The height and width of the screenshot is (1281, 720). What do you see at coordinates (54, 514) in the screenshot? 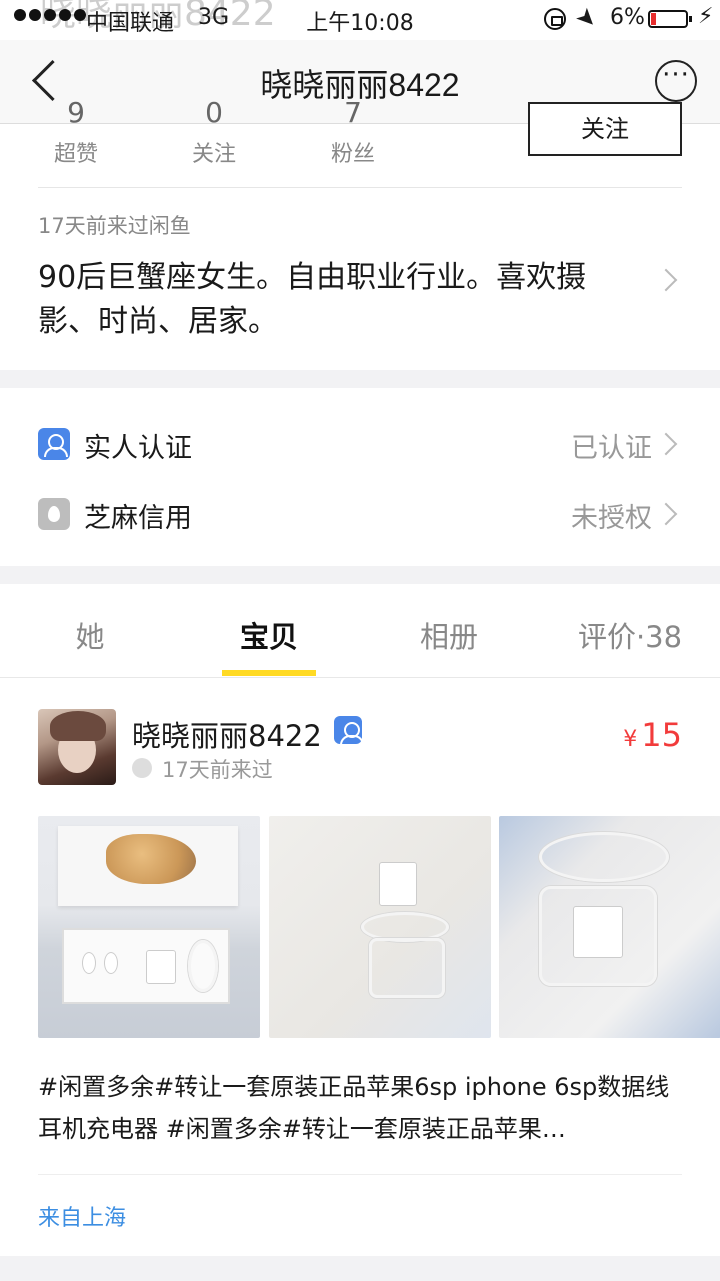
I see `sesame-credit-icon` at bounding box center [54, 514].